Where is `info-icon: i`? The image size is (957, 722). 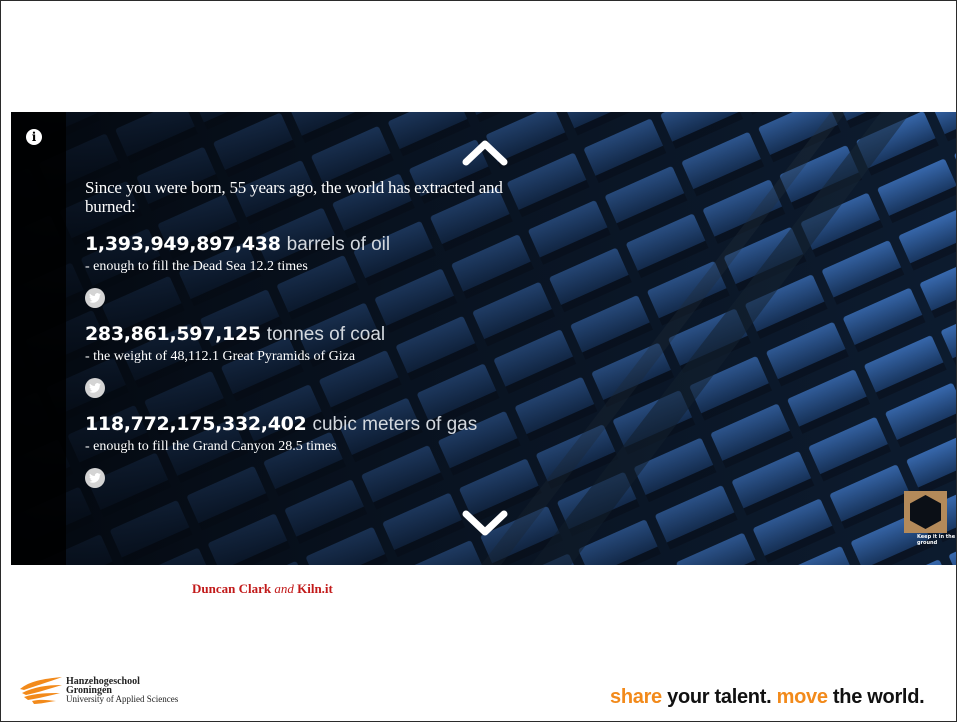 info-icon: i is located at coordinates (34, 137).